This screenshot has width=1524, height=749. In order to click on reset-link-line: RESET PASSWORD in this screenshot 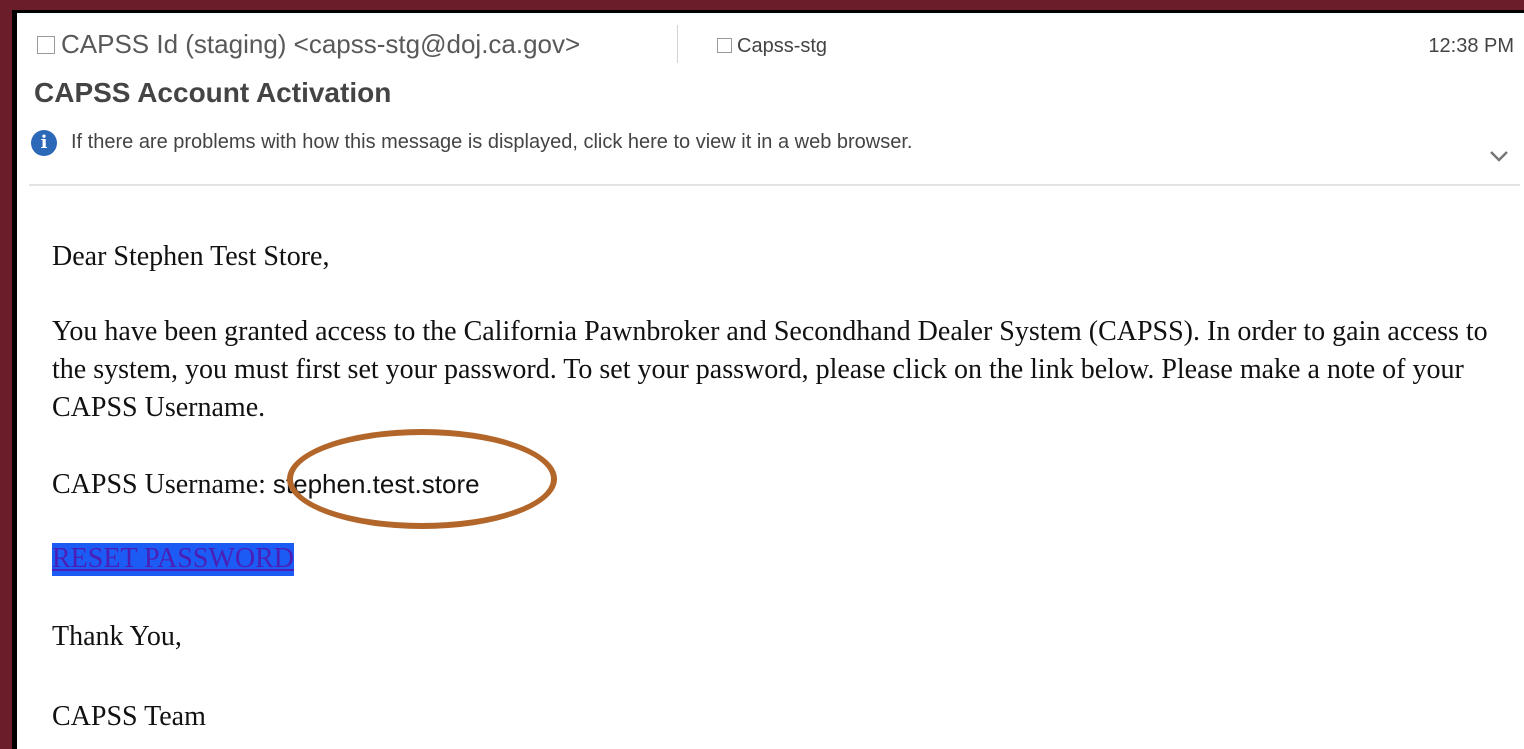, I will do `click(173, 559)`.